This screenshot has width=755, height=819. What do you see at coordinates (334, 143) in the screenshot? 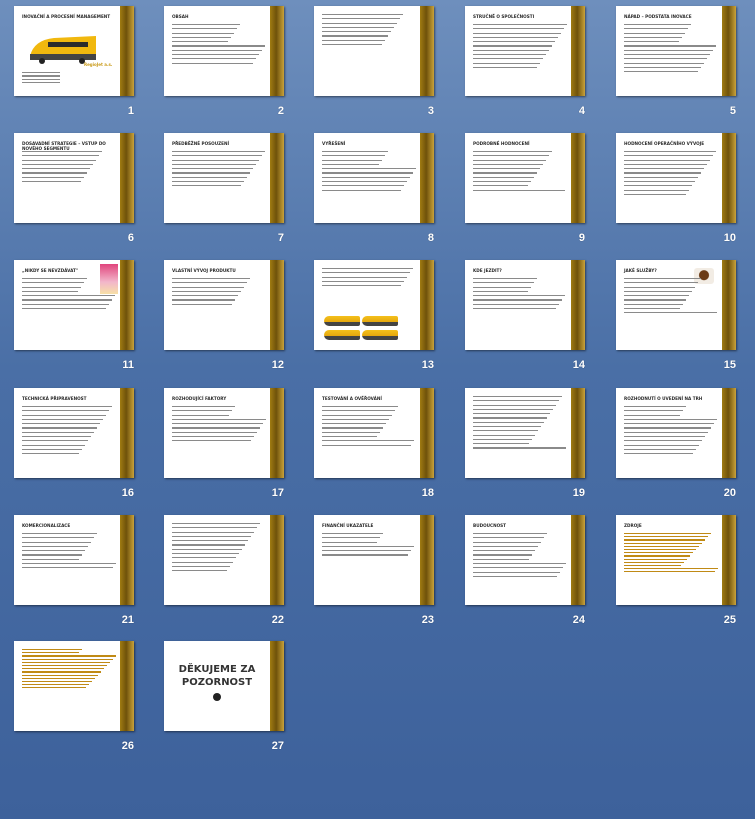
I see `slide-title: VYŘEŠENÍ` at bounding box center [334, 143].